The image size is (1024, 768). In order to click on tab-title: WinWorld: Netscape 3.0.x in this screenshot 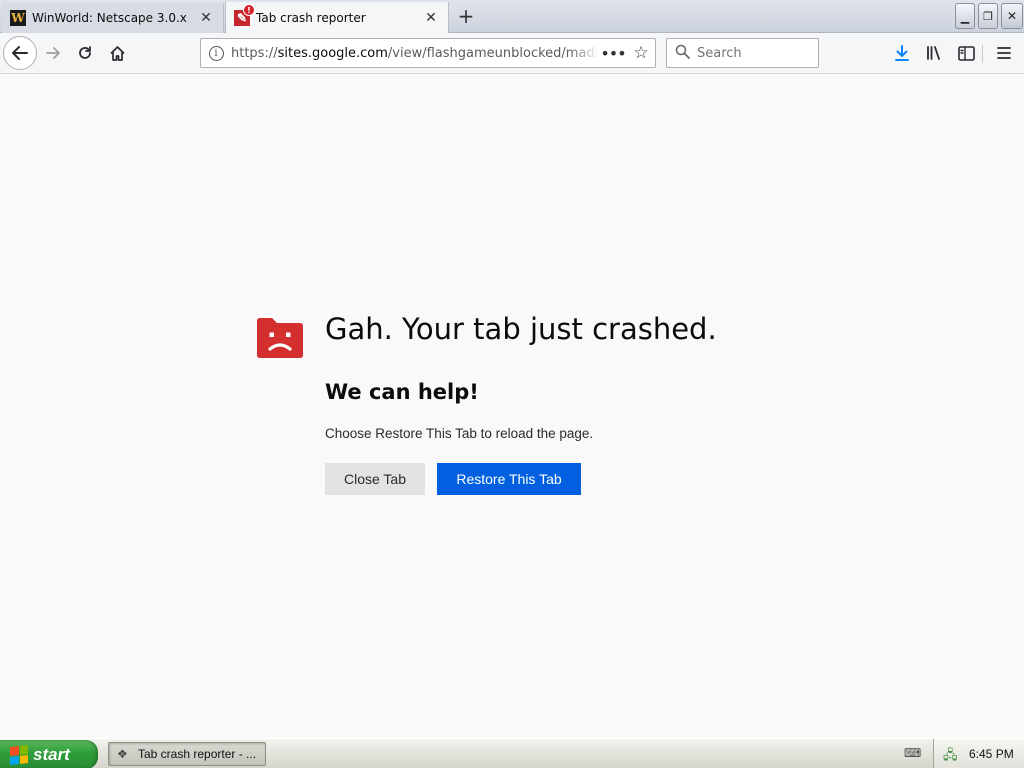, I will do `click(109, 18)`.